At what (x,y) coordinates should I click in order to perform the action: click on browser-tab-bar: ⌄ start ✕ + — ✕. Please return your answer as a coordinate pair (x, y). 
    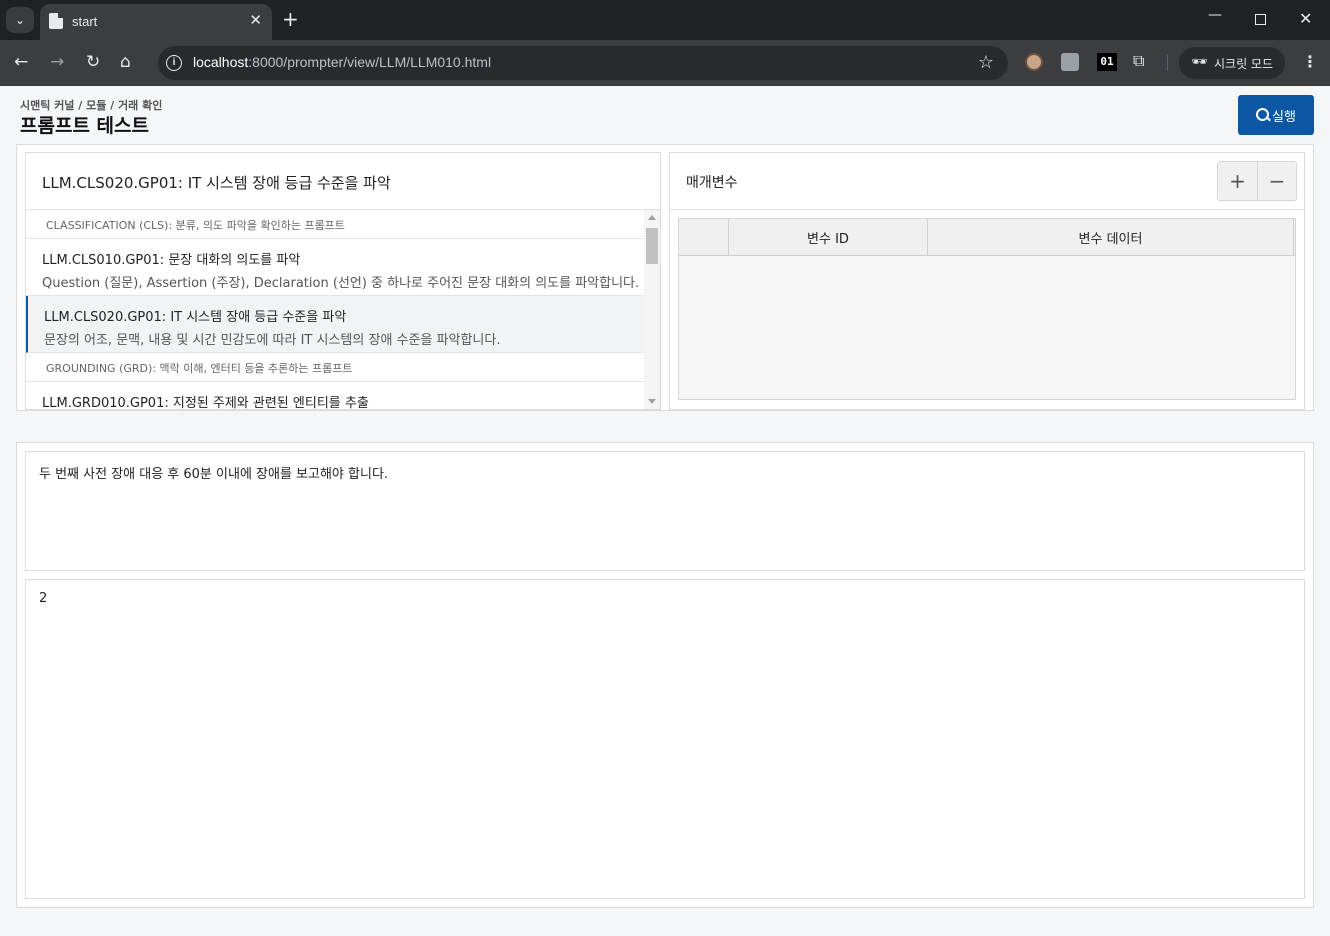
    Looking at the image, I should click on (665, 20).